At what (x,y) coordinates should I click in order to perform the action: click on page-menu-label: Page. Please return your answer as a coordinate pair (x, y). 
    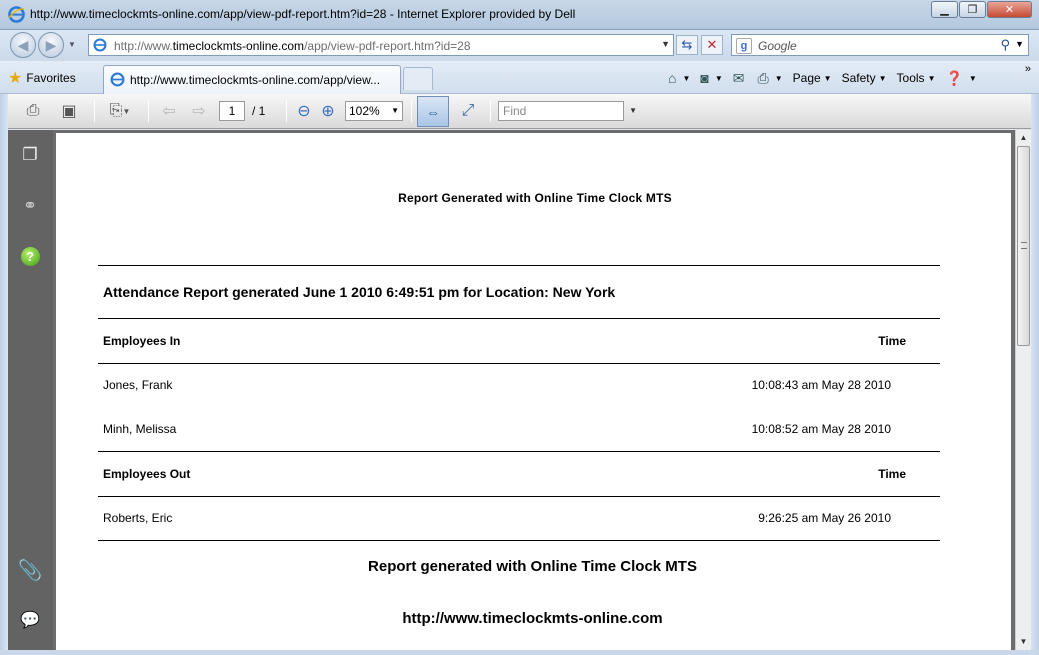
    Looking at the image, I should click on (806, 78).